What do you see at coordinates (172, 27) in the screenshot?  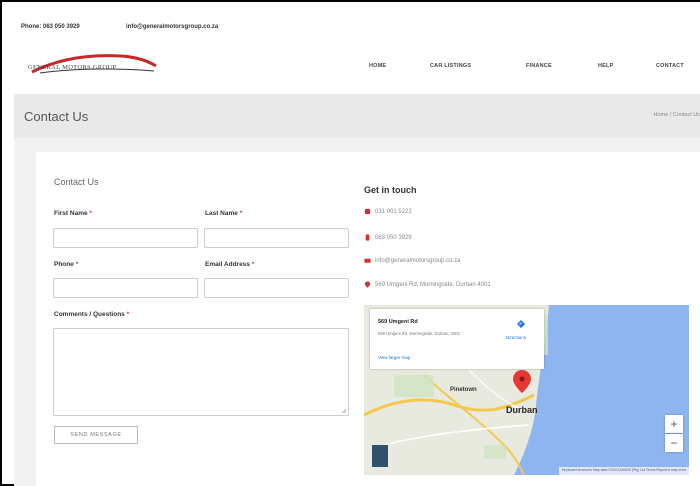 I see `top-email: info@generalmotorsgroup.co.za` at bounding box center [172, 27].